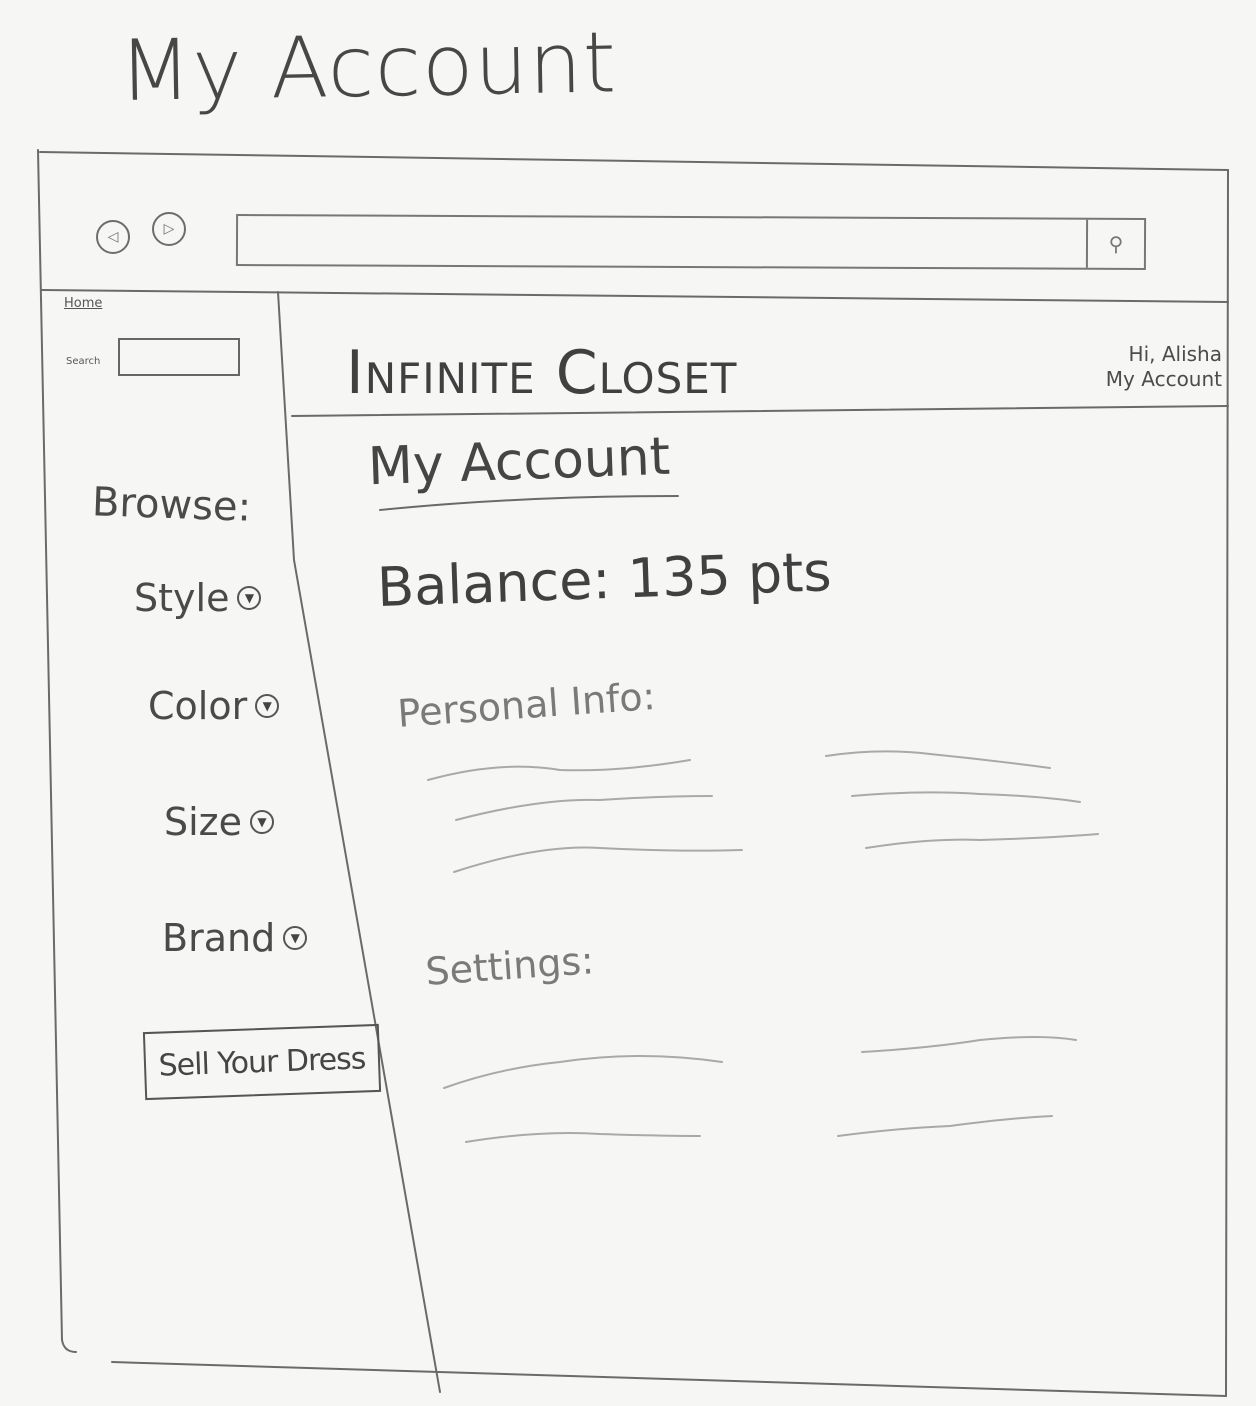 This screenshot has width=1256, height=1406. I want to click on content-title: My Account, so click(519, 462).